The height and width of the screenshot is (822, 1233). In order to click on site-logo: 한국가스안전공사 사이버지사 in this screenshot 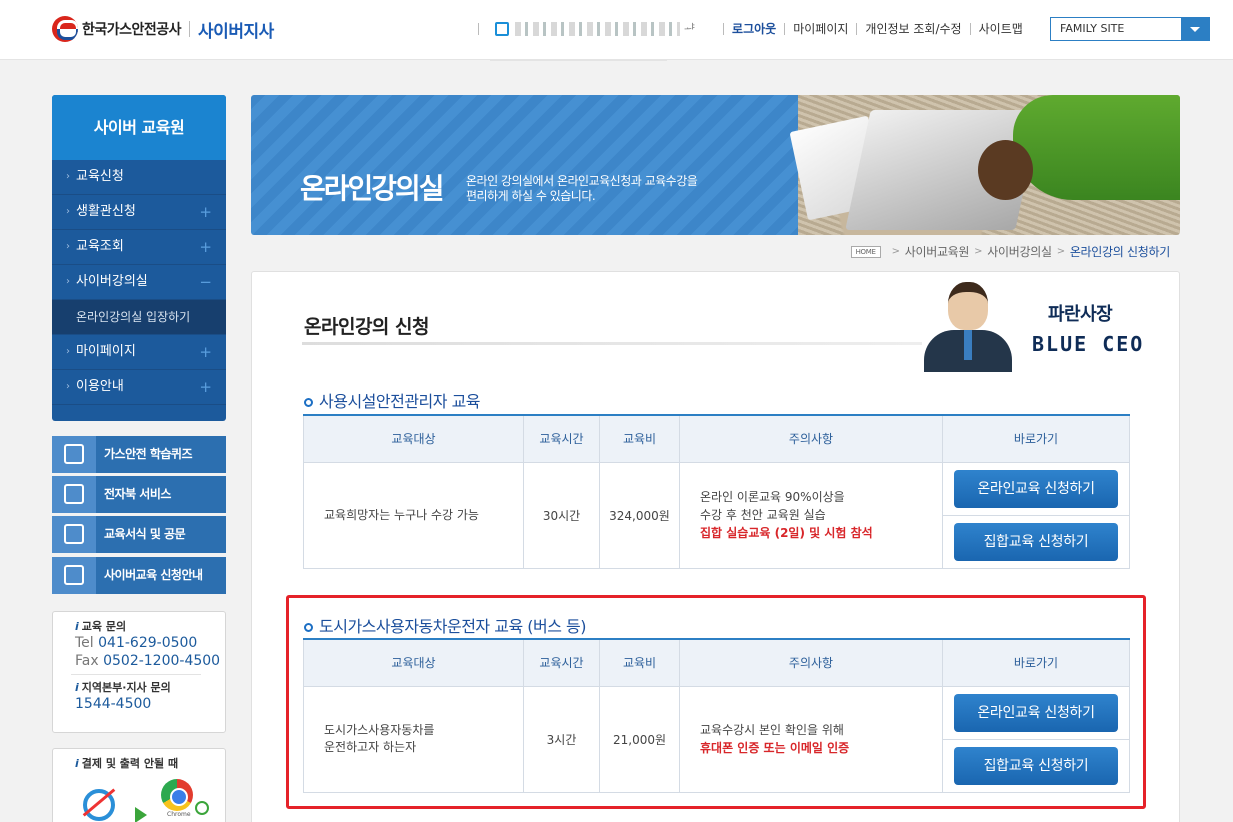, I will do `click(163, 29)`.